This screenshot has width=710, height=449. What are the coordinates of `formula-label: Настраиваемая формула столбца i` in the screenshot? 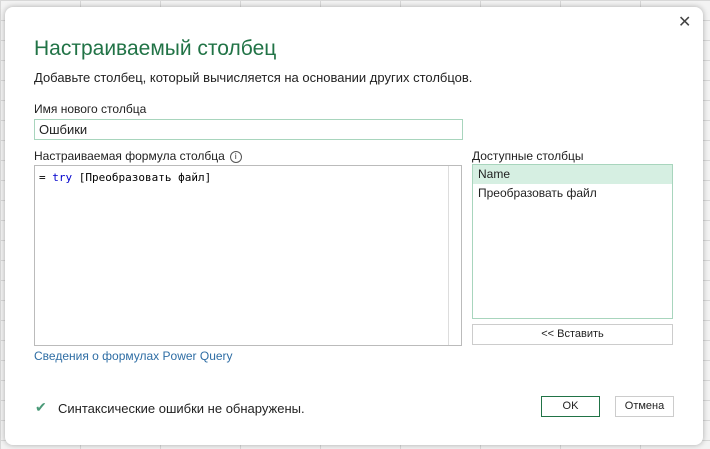 It's located at (138, 156).